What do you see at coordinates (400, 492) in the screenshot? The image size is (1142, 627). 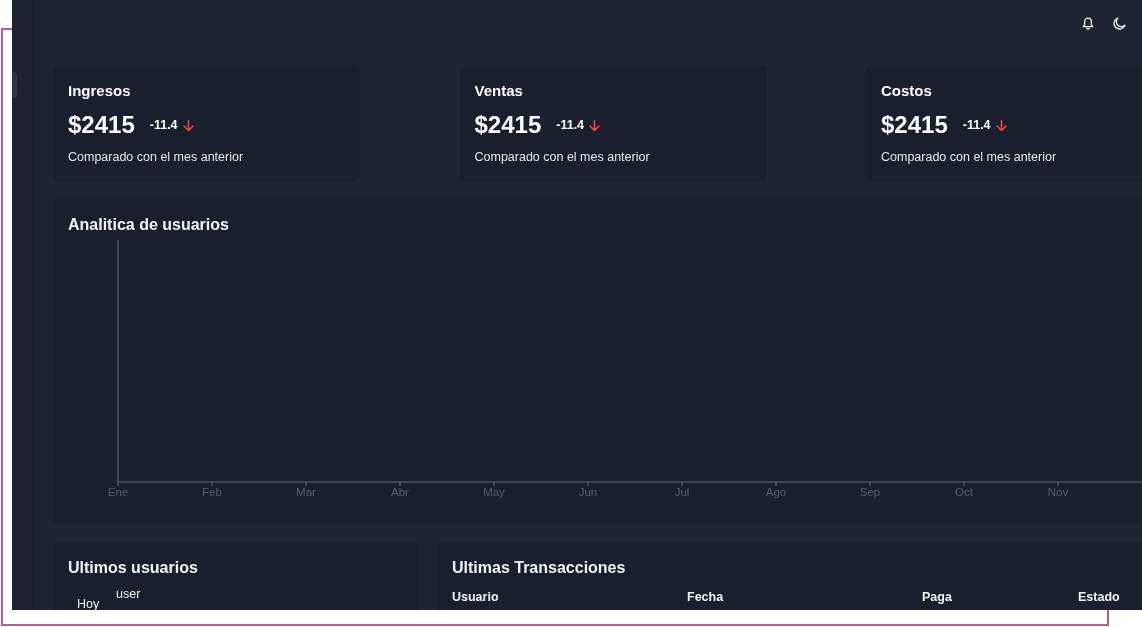 I see `x-axis-label: Abr` at bounding box center [400, 492].